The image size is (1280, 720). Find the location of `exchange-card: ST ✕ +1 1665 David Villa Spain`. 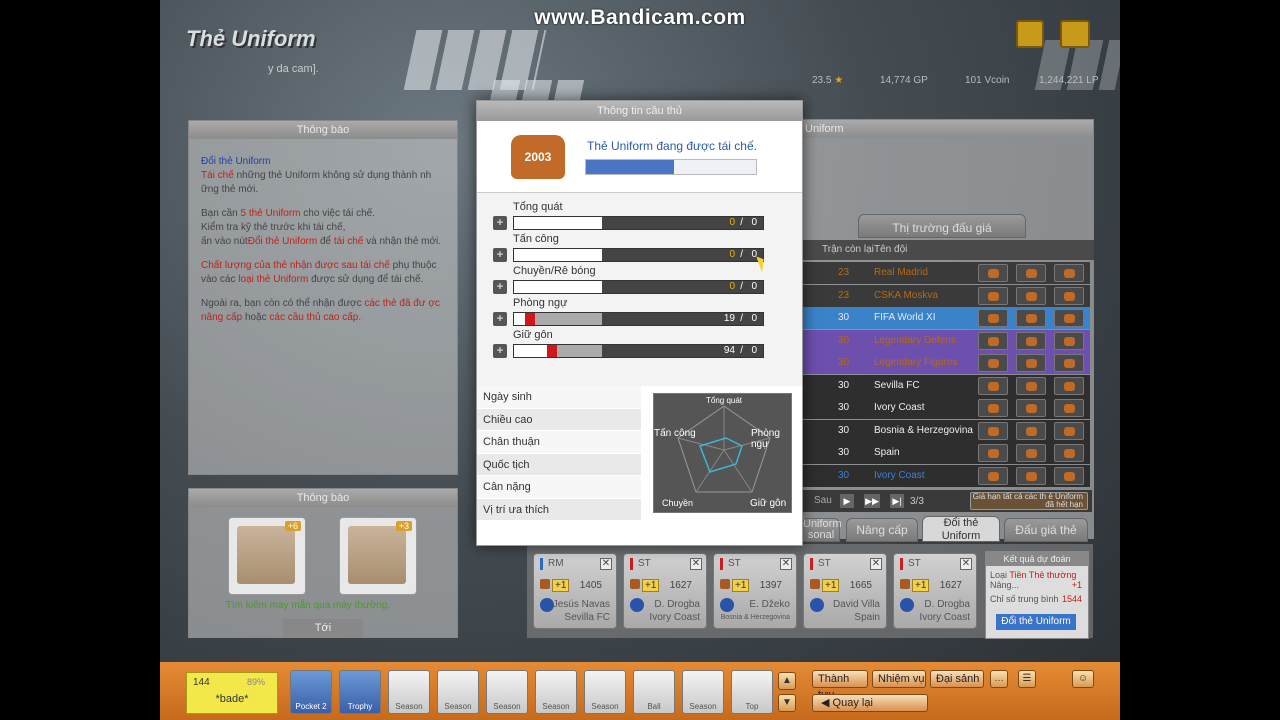

exchange-card: ST ✕ +1 1665 David Villa Spain is located at coordinates (845, 591).